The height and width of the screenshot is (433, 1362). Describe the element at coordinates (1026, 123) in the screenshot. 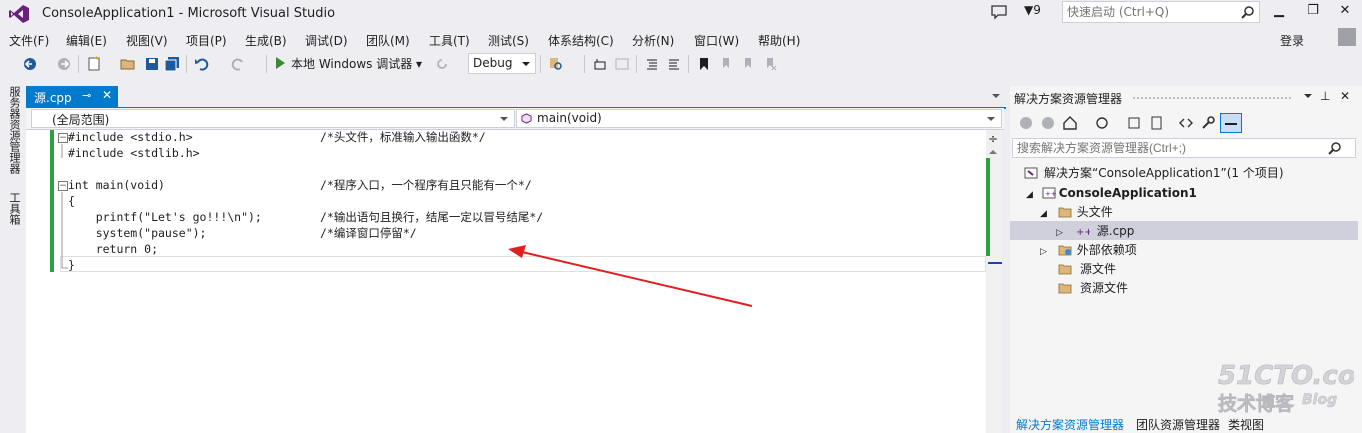

I see `back-icon` at that location.